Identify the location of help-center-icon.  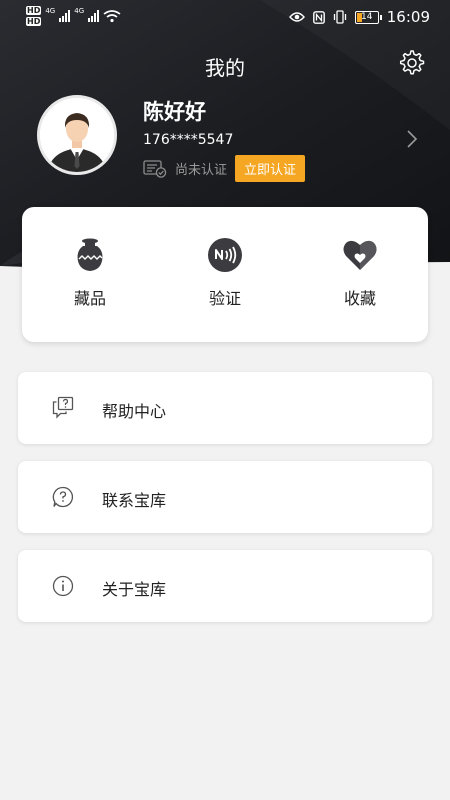
(63, 407).